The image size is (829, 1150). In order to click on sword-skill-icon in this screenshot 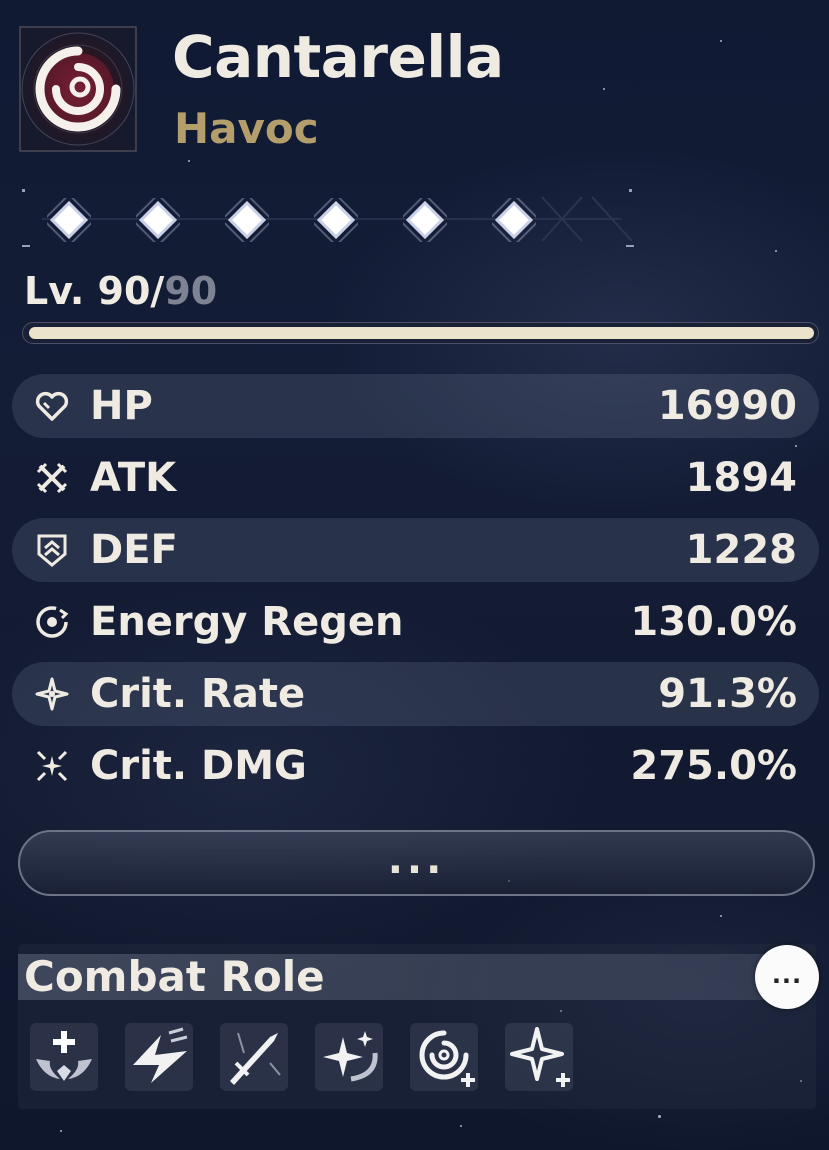, I will do `click(254, 1057)`.